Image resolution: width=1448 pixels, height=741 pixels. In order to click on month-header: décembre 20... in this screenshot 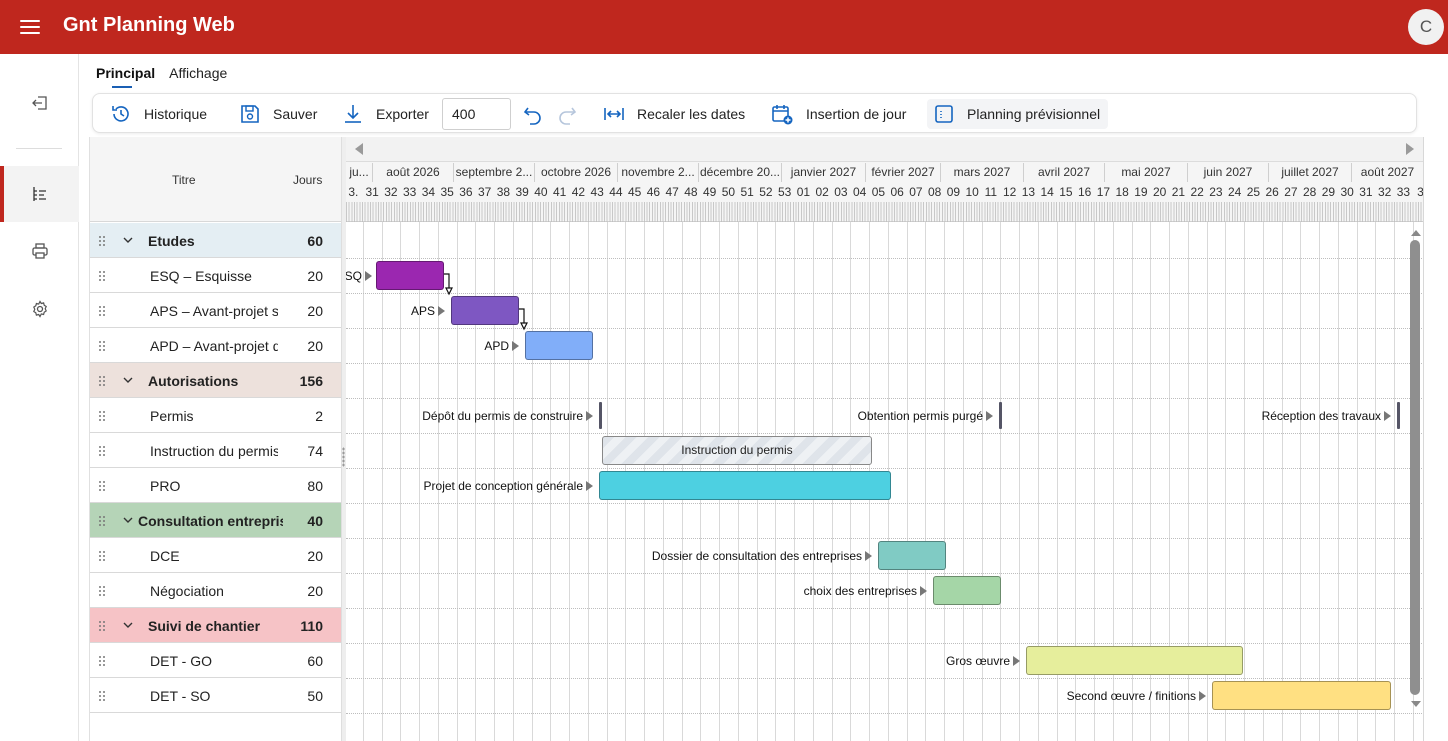, I will do `click(740, 172)`.